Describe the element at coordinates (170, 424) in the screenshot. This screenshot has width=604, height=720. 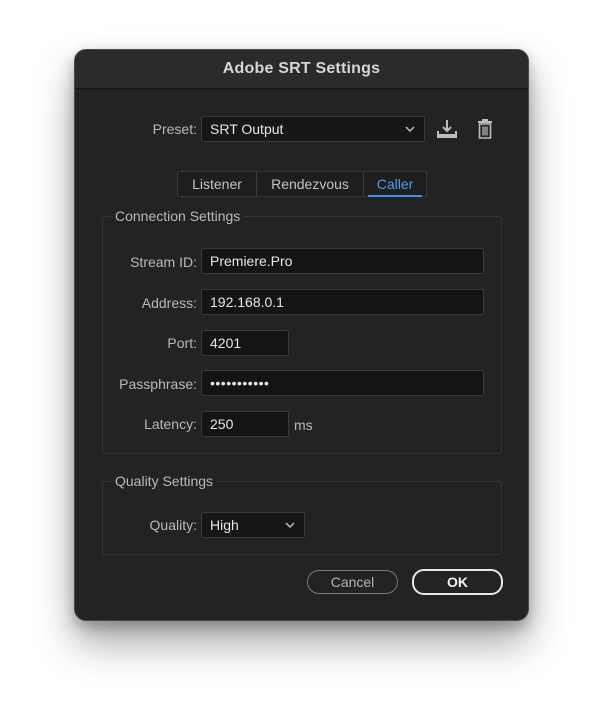
I see `latency-label: Latency:` at that location.